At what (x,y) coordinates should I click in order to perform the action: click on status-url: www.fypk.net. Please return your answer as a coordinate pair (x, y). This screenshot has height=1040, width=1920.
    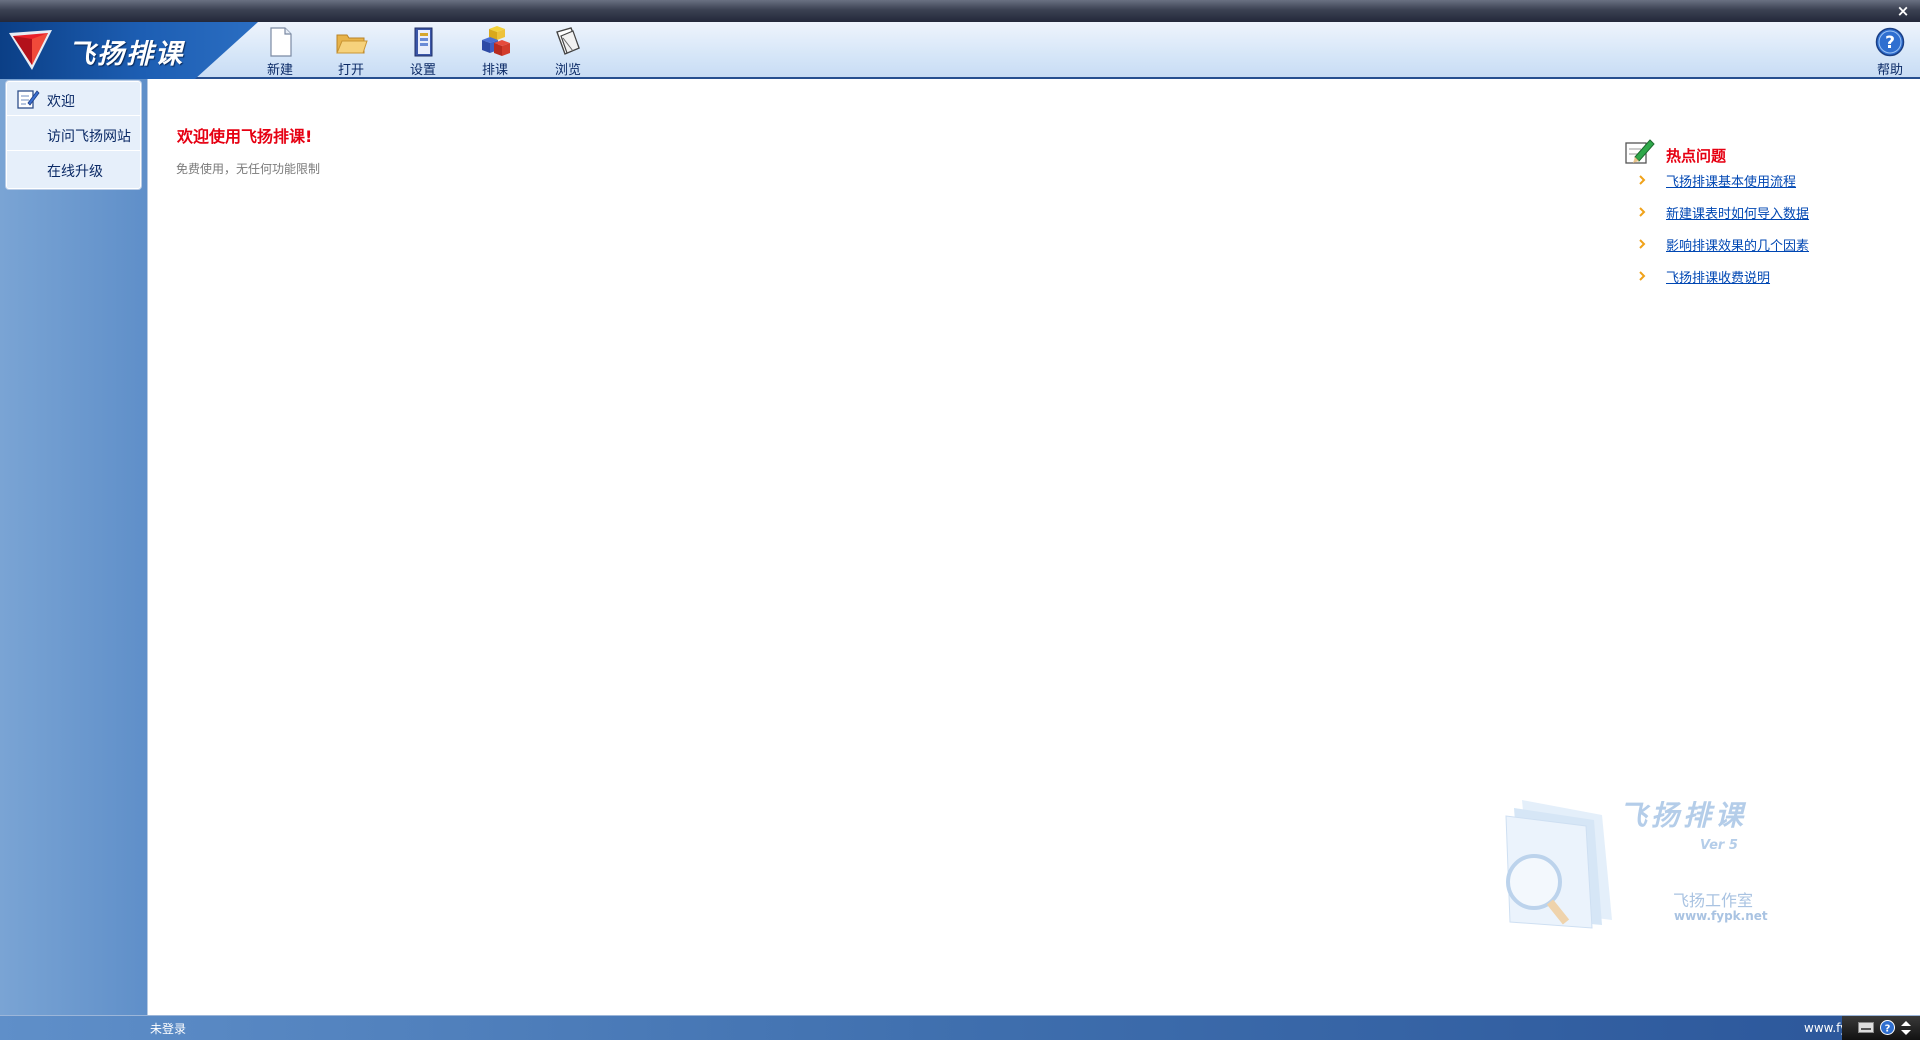
    Looking at the image, I should click on (1824, 1028).